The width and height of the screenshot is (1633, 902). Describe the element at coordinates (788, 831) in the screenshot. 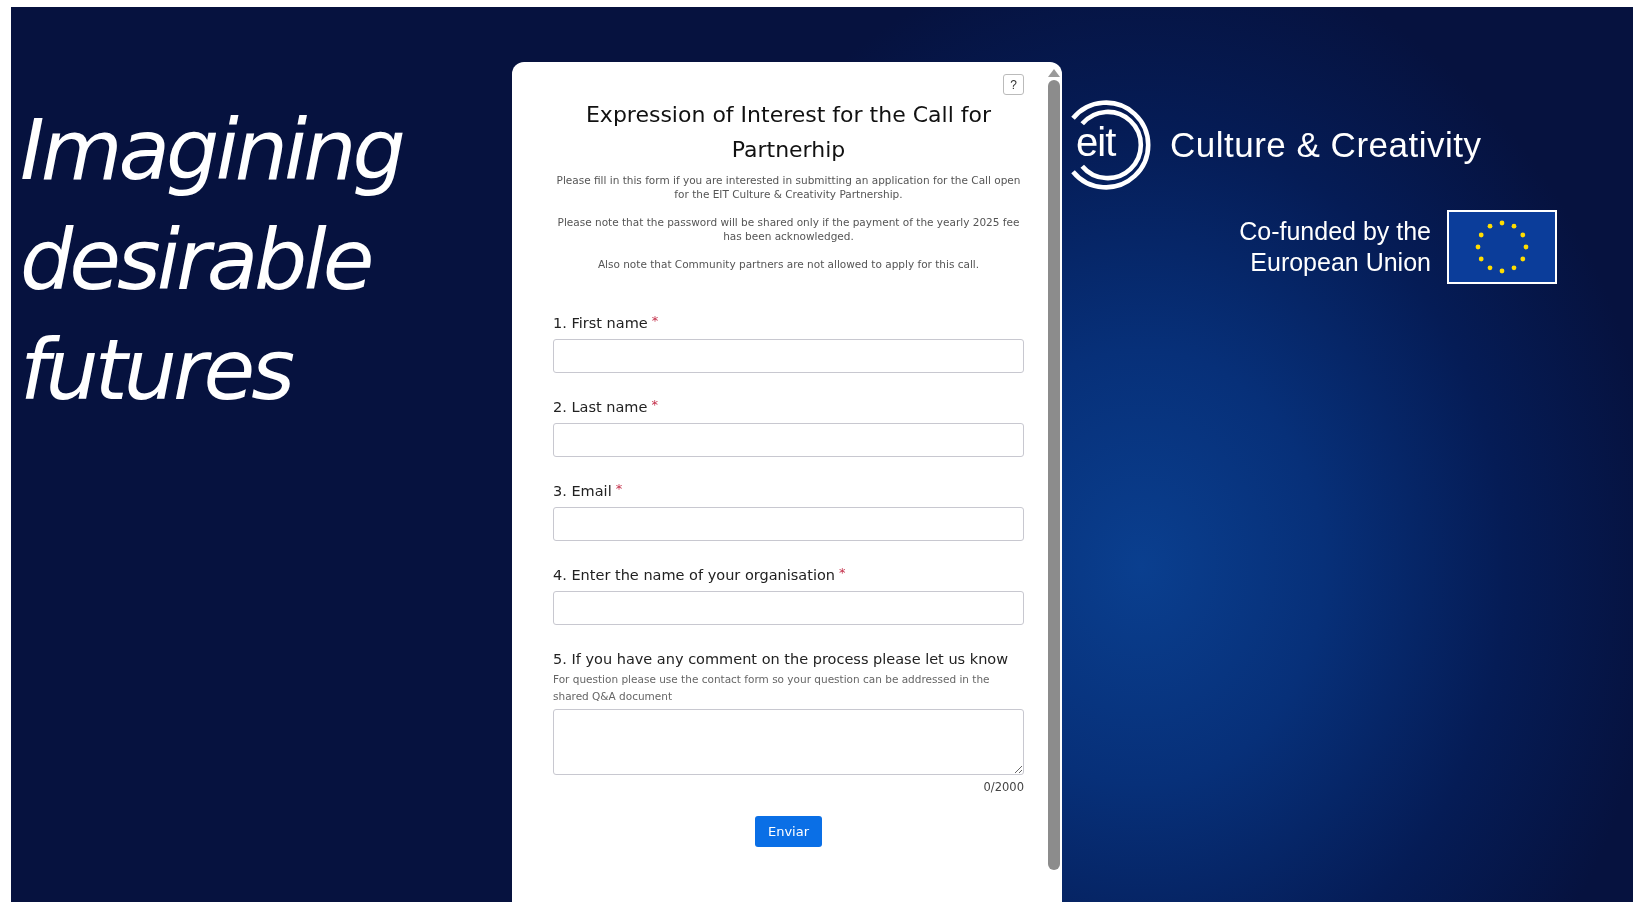

I see `submit-button: Enviar` at that location.